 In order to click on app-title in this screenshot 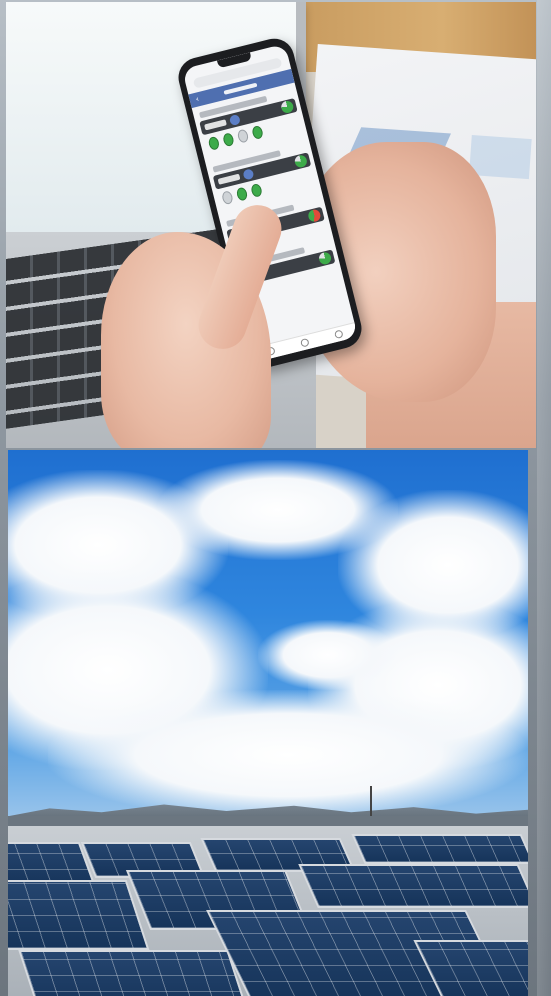, I will do `click(240, 88)`.